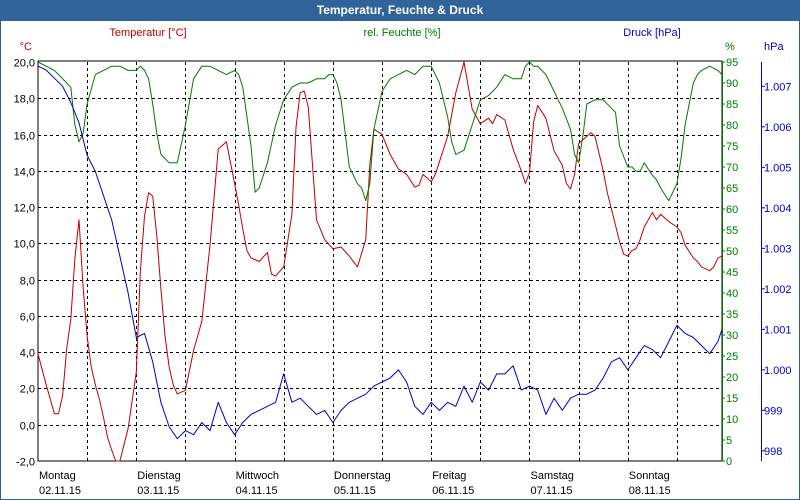  What do you see at coordinates (778, 330) in the screenshot?
I see `y-tick-label-pressure: 1.001` at bounding box center [778, 330].